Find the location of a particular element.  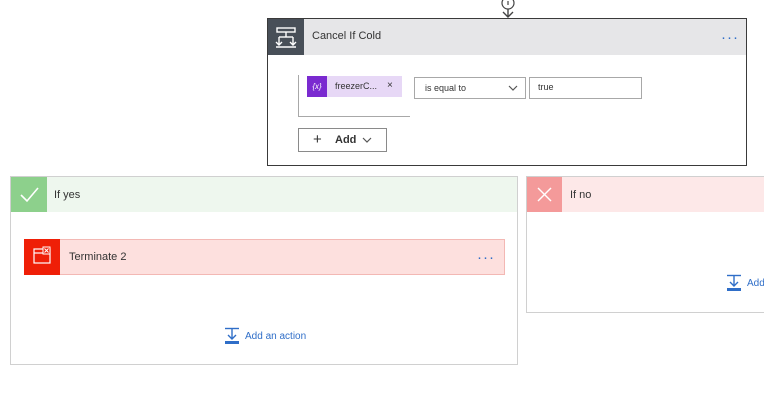

terminate-more-button: ··· is located at coordinates (486, 257).